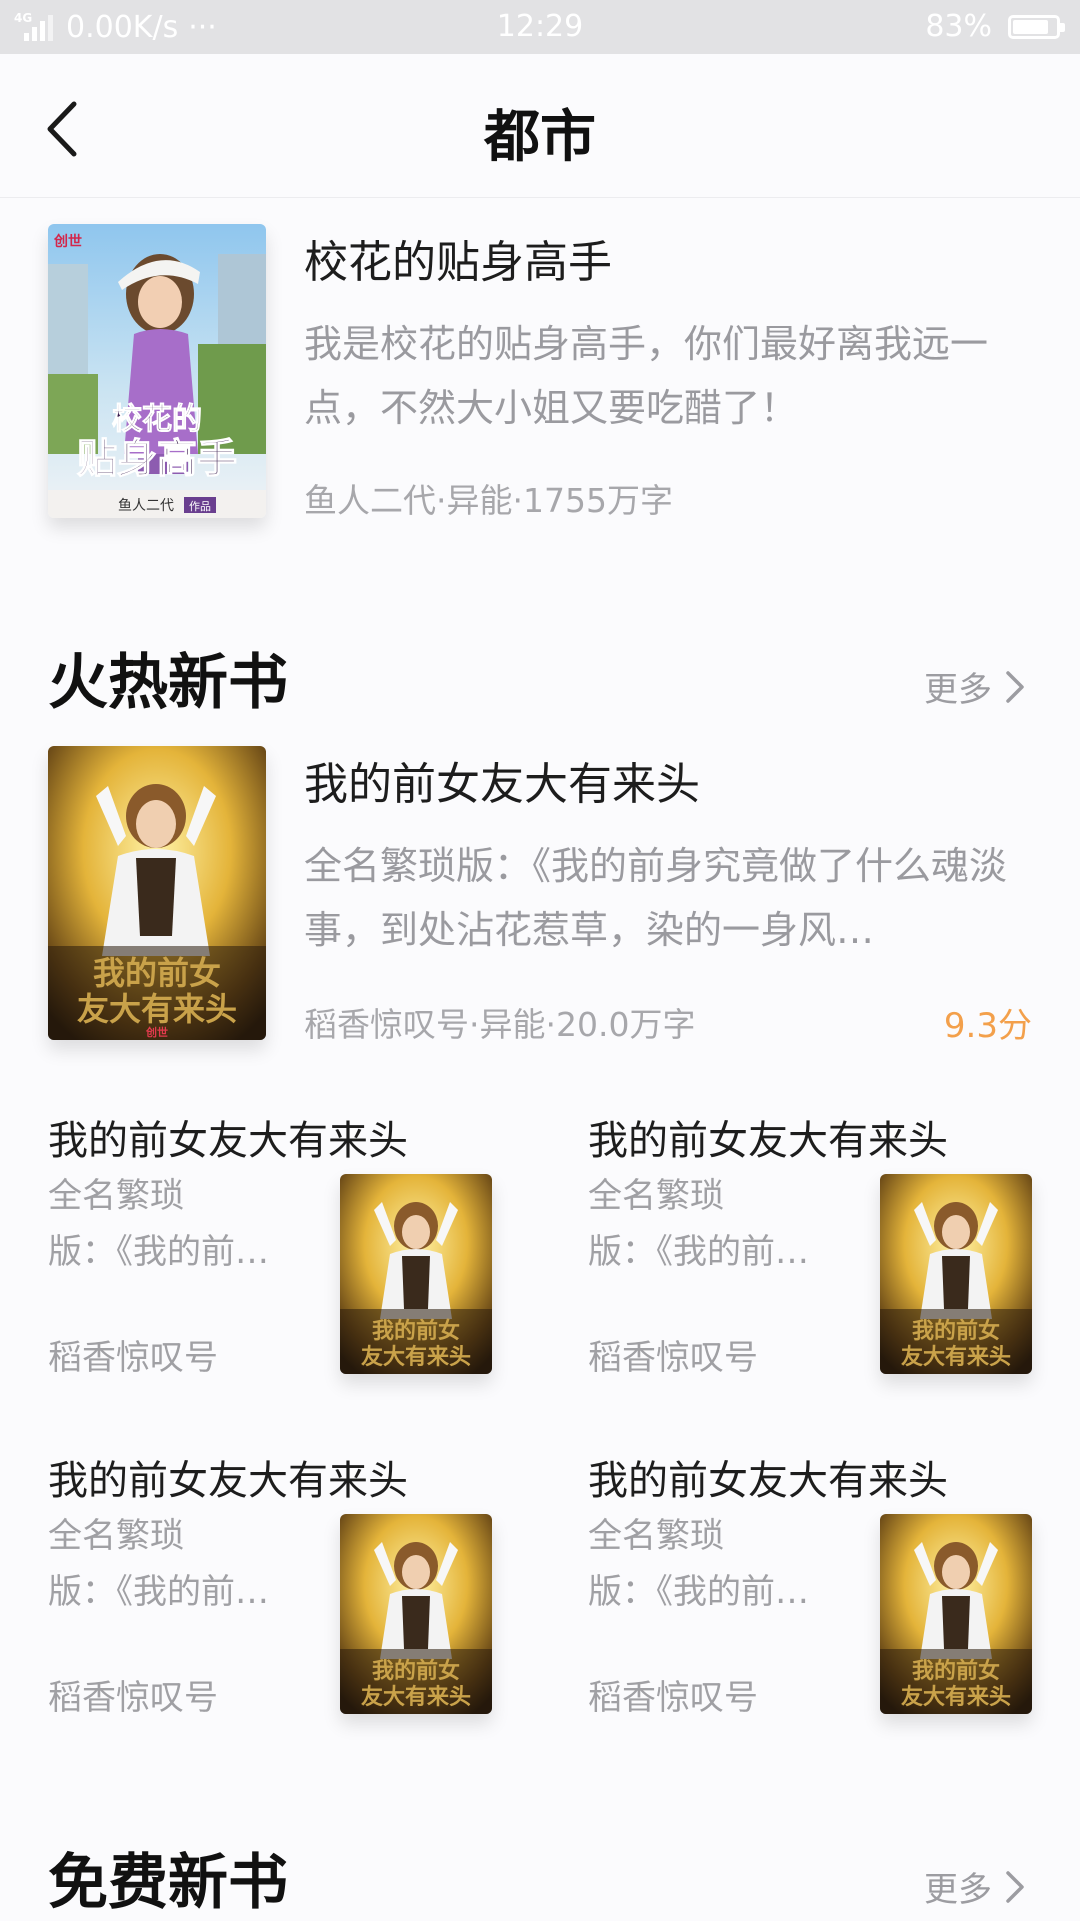  What do you see at coordinates (168, 683) in the screenshot?
I see `section-title-hot: 火热新书` at bounding box center [168, 683].